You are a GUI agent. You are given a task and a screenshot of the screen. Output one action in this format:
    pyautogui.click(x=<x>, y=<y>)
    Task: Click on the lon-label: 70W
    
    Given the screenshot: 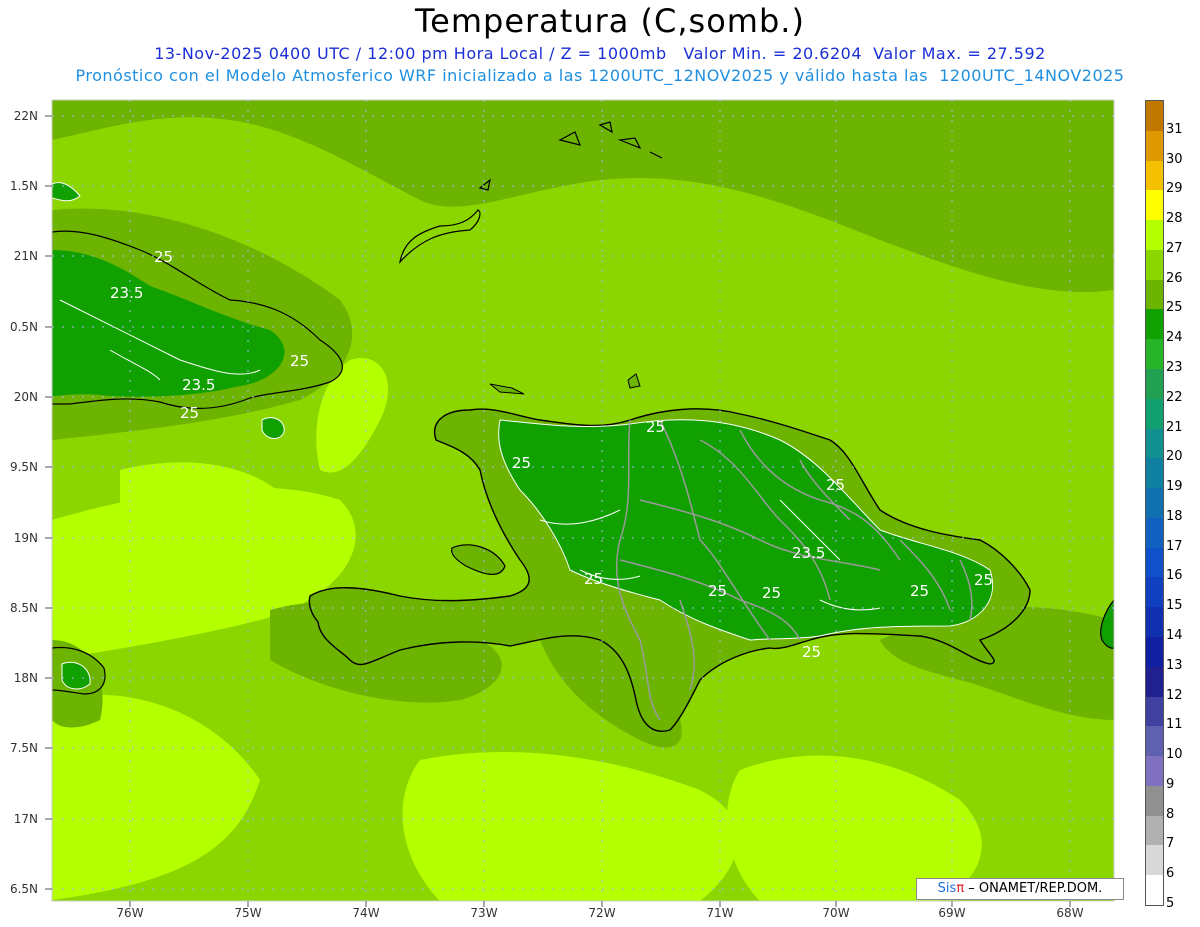 What is the action you would take?
    pyautogui.click(x=836, y=913)
    